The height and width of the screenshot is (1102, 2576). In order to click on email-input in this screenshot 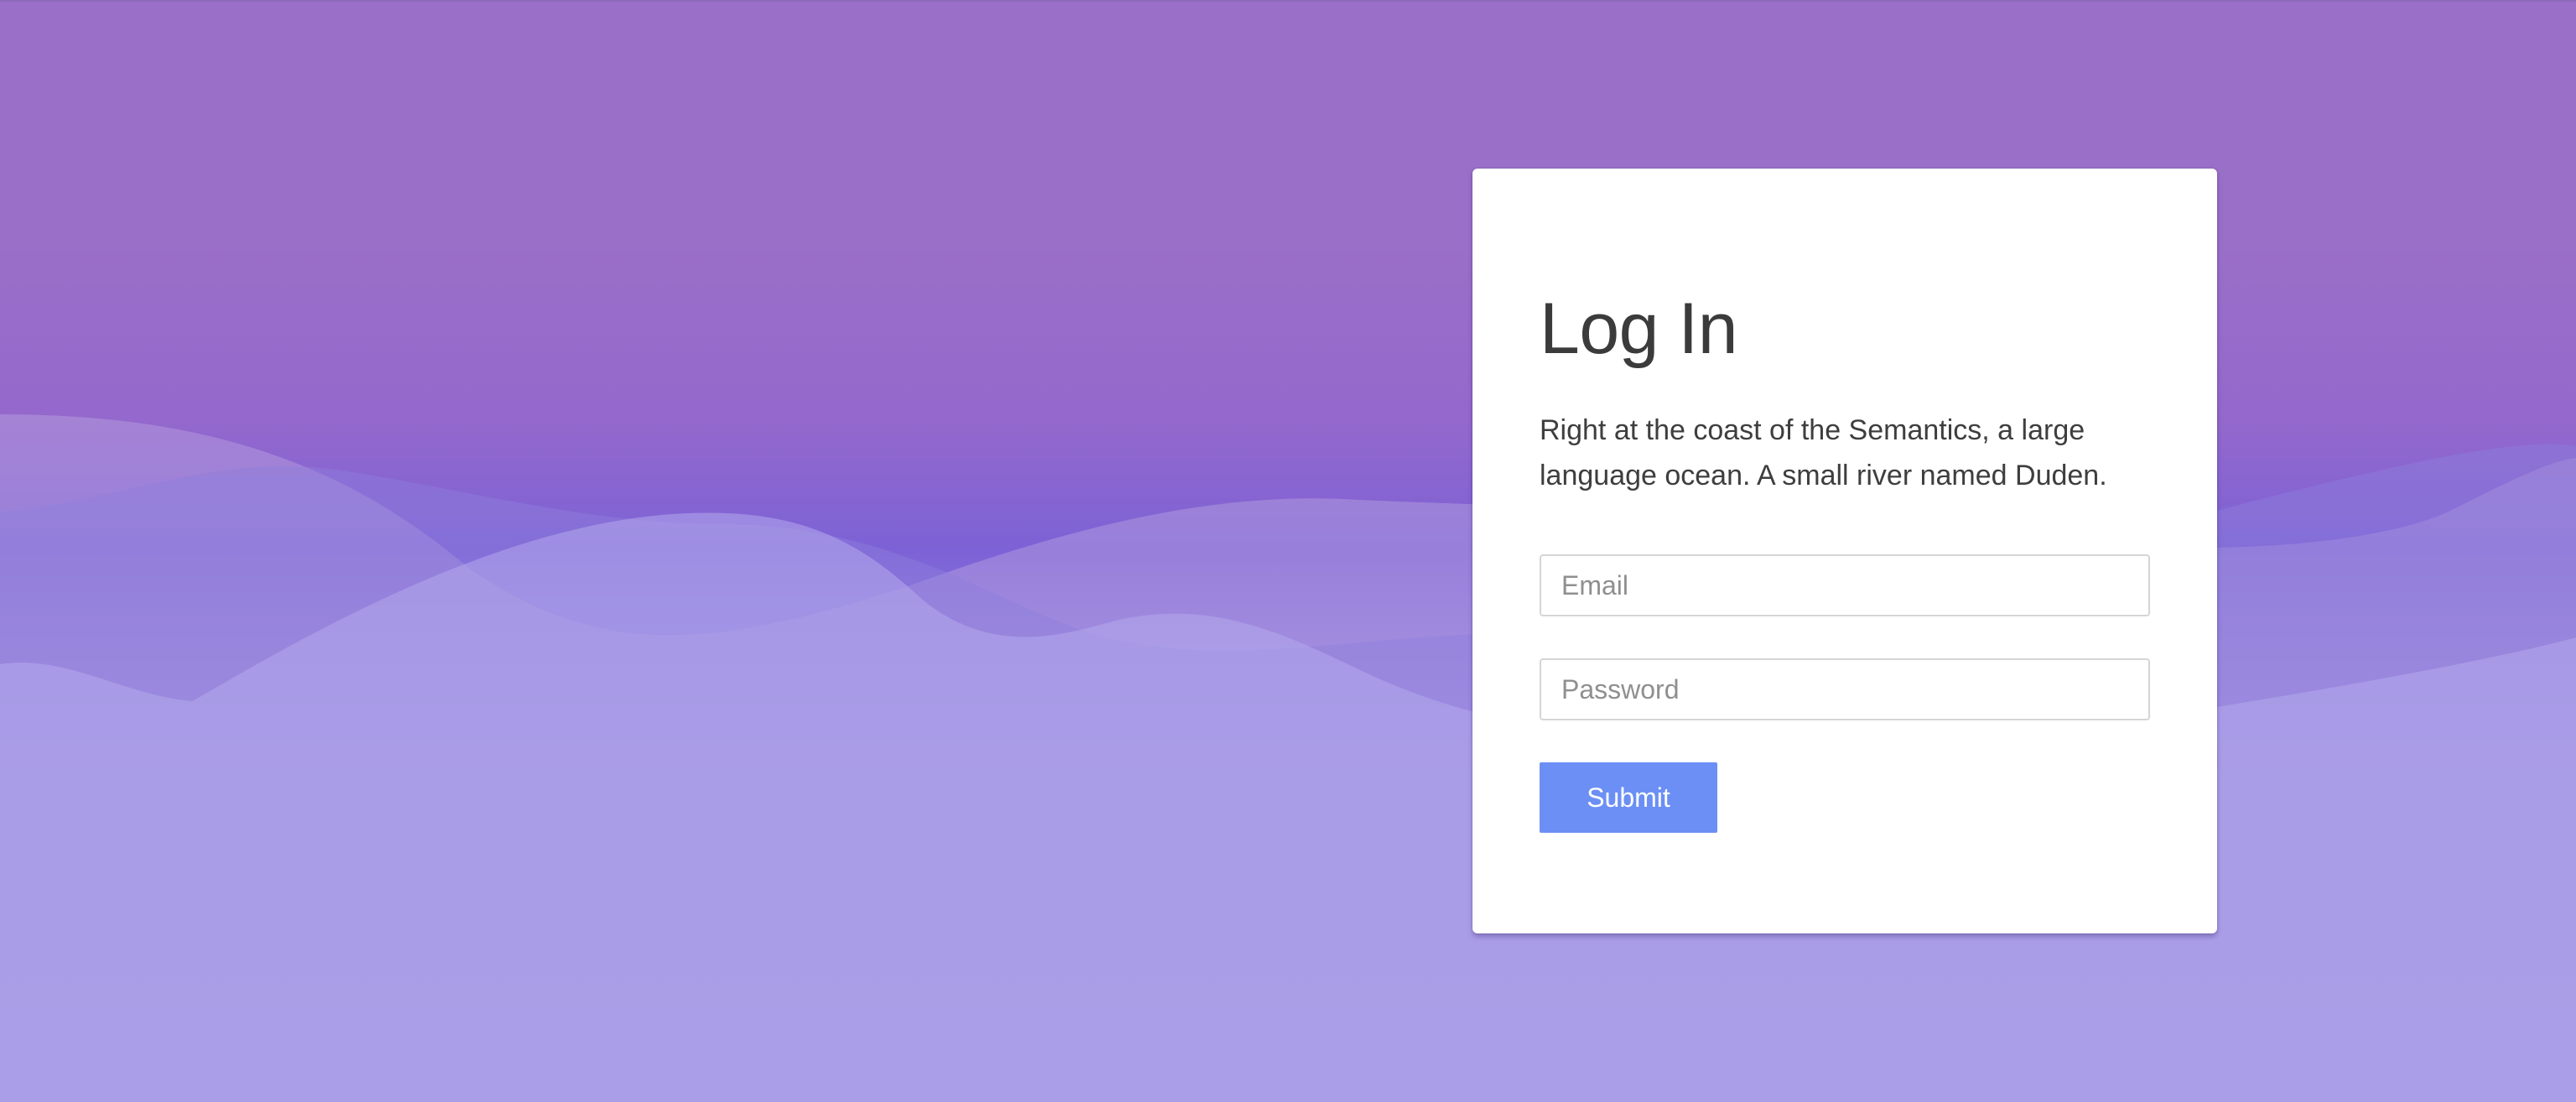, I will do `click(1845, 585)`.